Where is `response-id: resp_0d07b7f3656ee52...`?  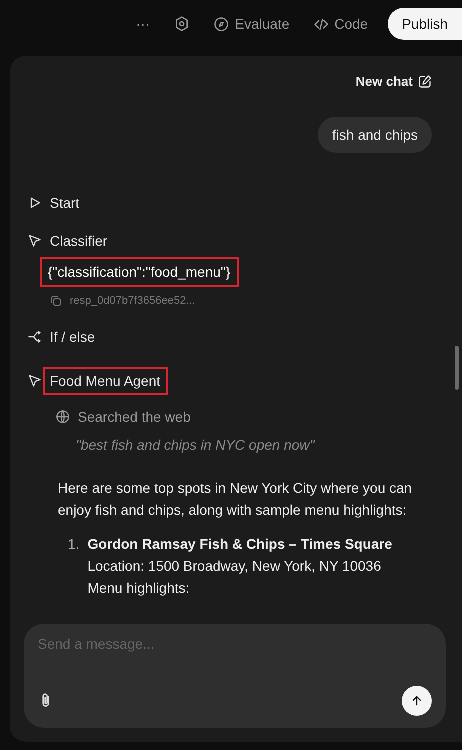 response-id: resp_0d07b7f3656ee52... is located at coordinates (133, 301).